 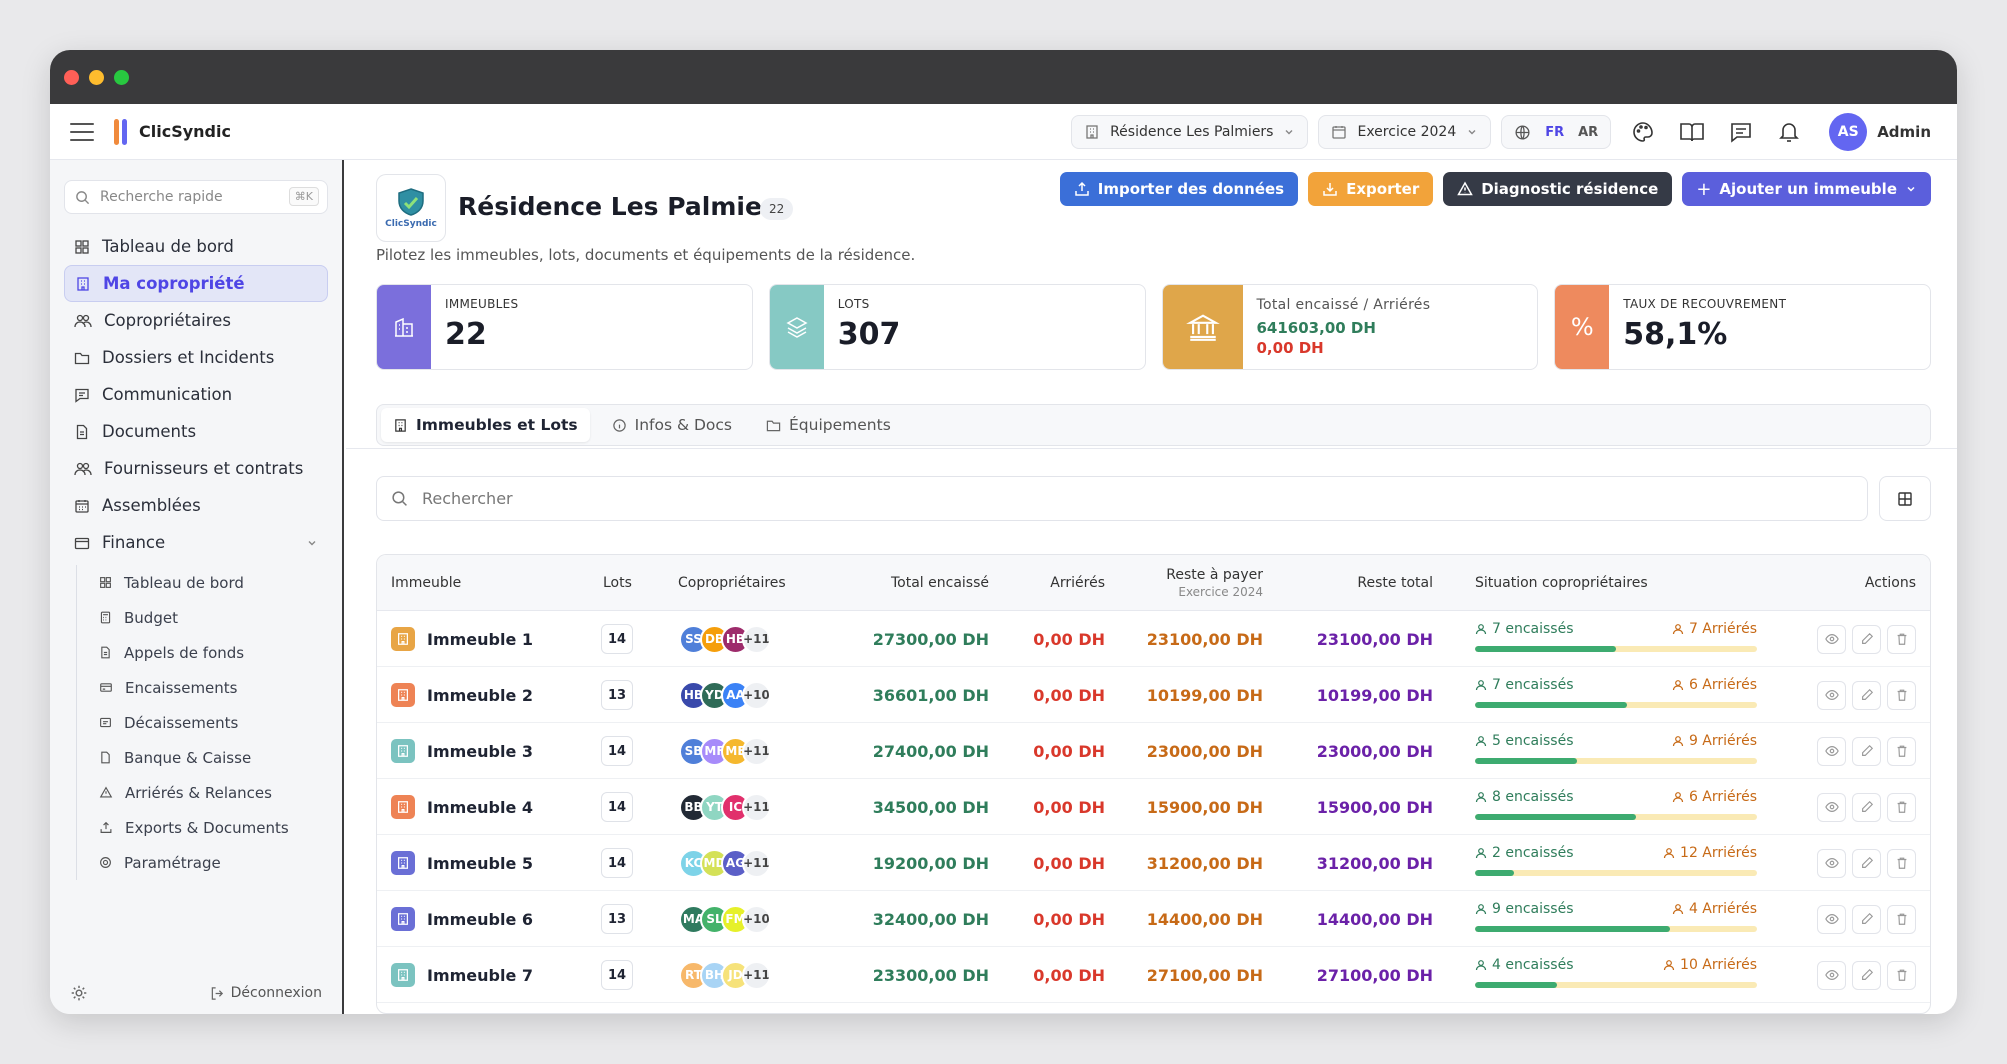 I want to click on exercise-select: Exercice 2024, so click(x=1405, y=132).